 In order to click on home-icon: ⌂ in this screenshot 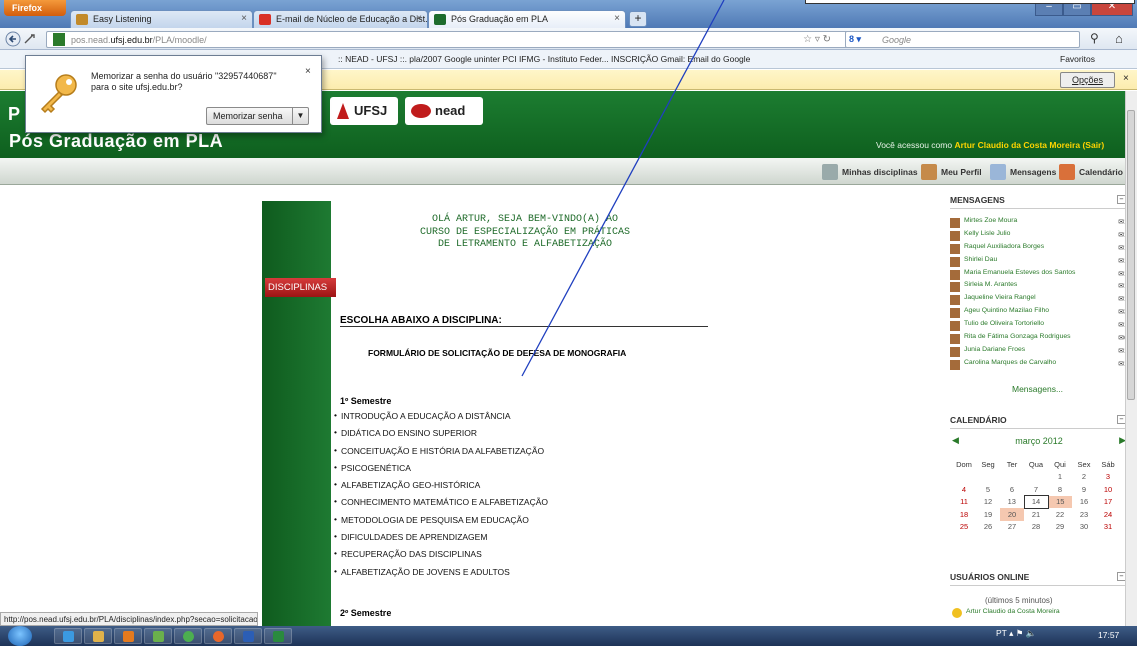, I will do `click(1119, 38)`.